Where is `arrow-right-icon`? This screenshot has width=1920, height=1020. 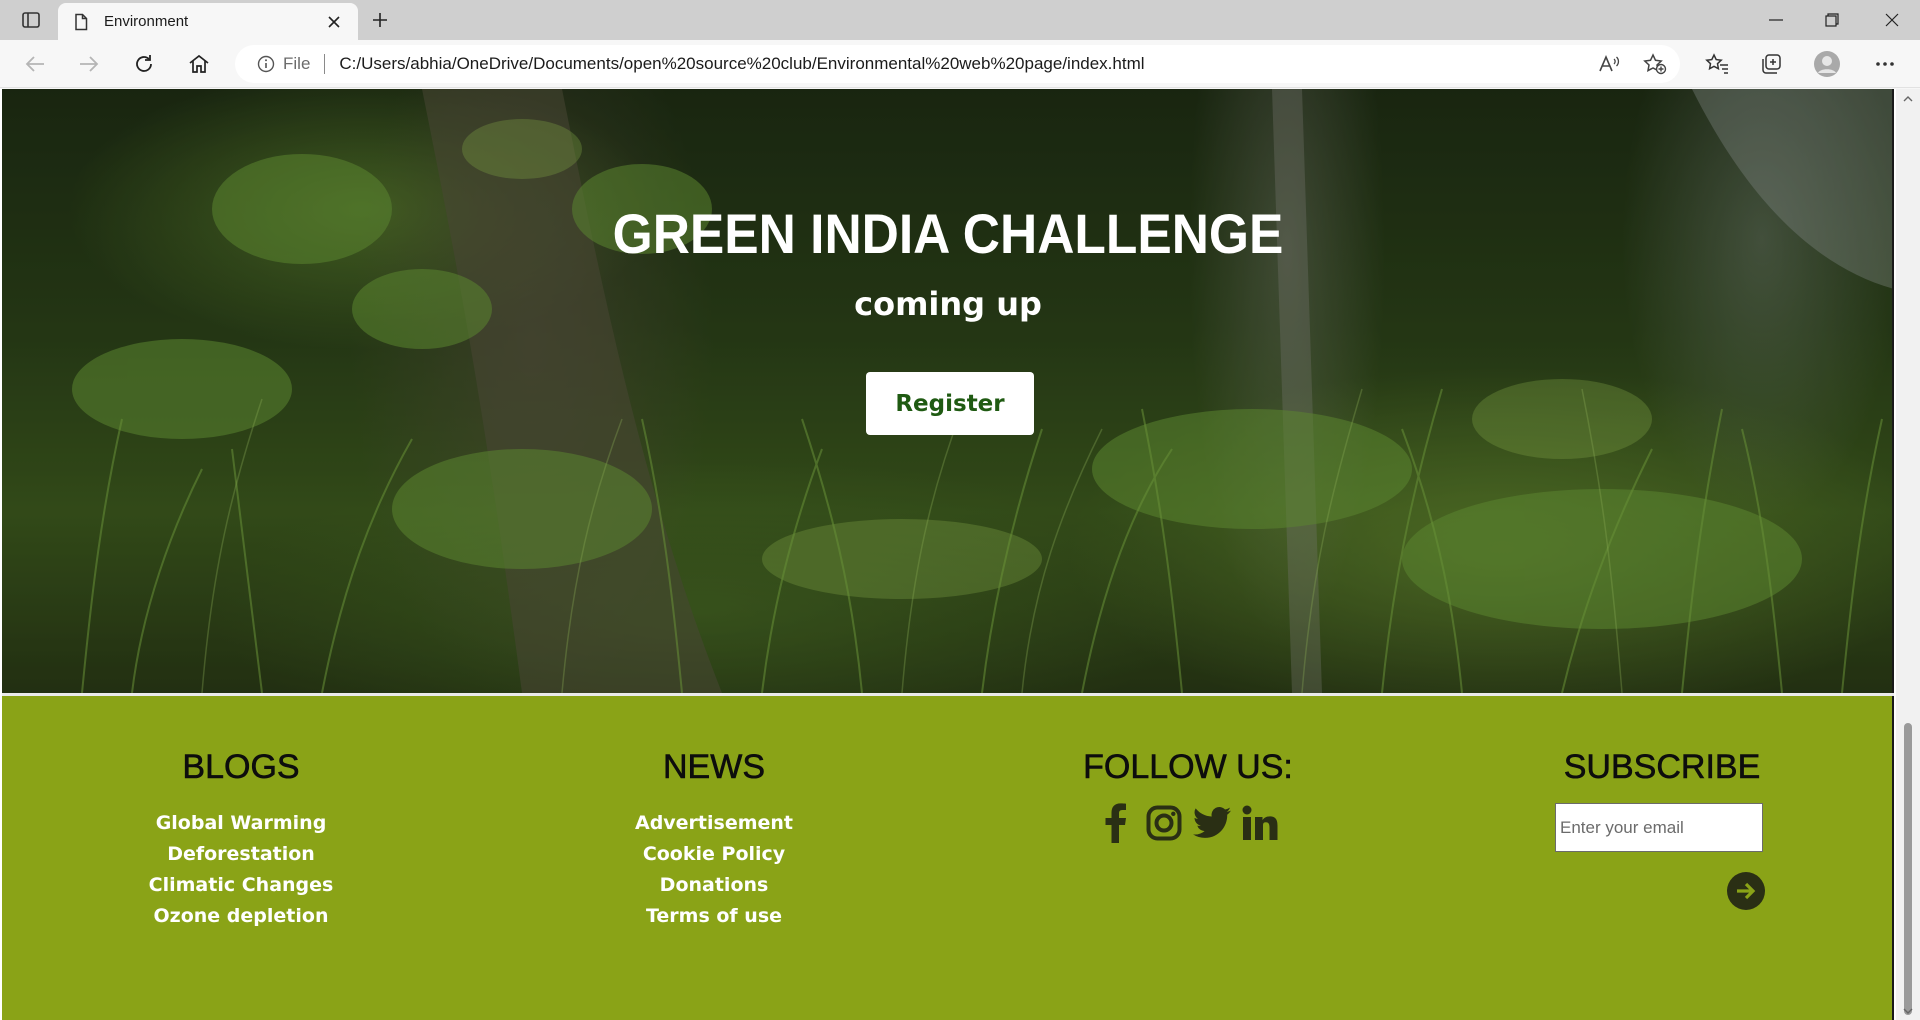
arrow-right-icon is located at coordinates (1746, 891).